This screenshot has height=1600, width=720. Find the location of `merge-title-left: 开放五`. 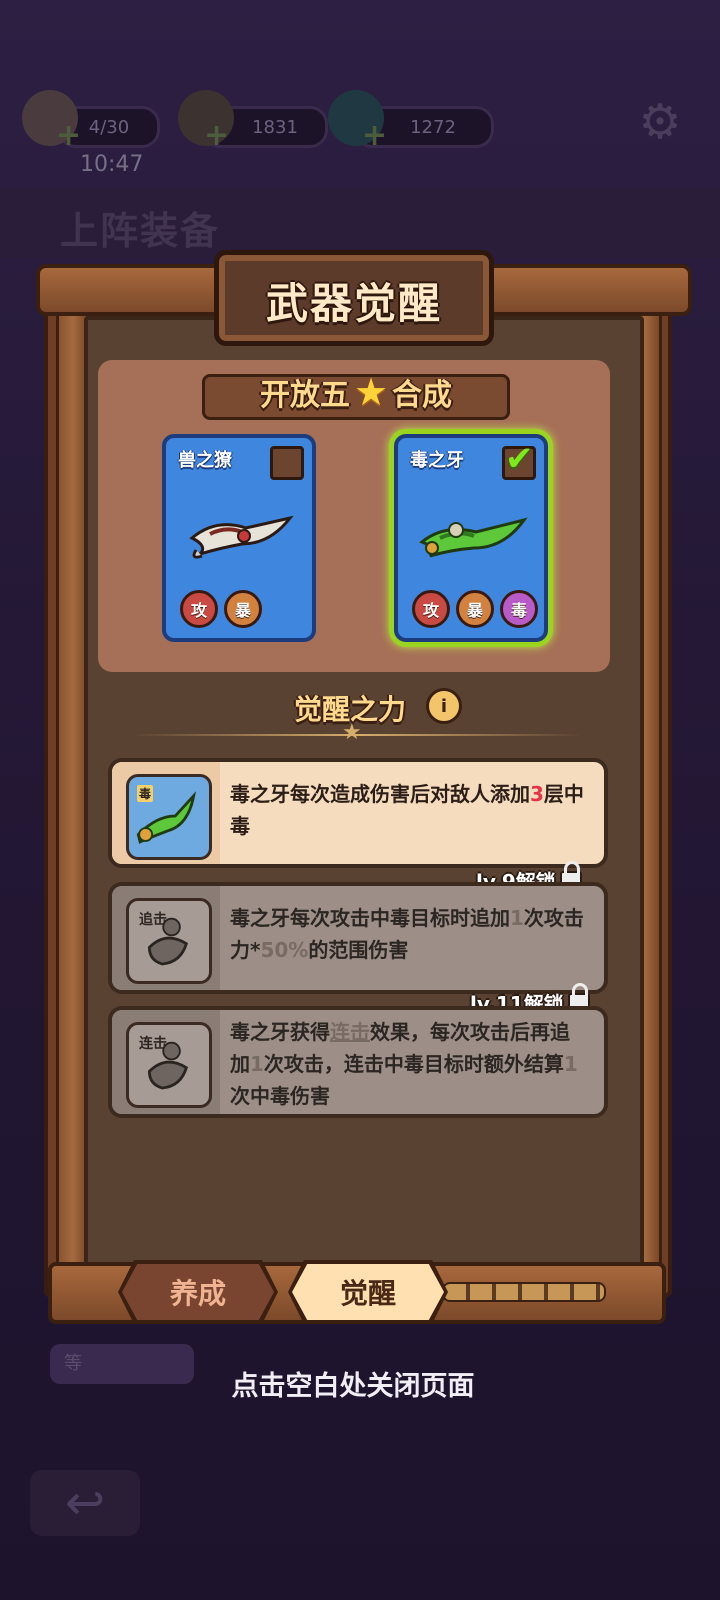

merge-title-left: 开放五 is located at coordinates (304, 395).